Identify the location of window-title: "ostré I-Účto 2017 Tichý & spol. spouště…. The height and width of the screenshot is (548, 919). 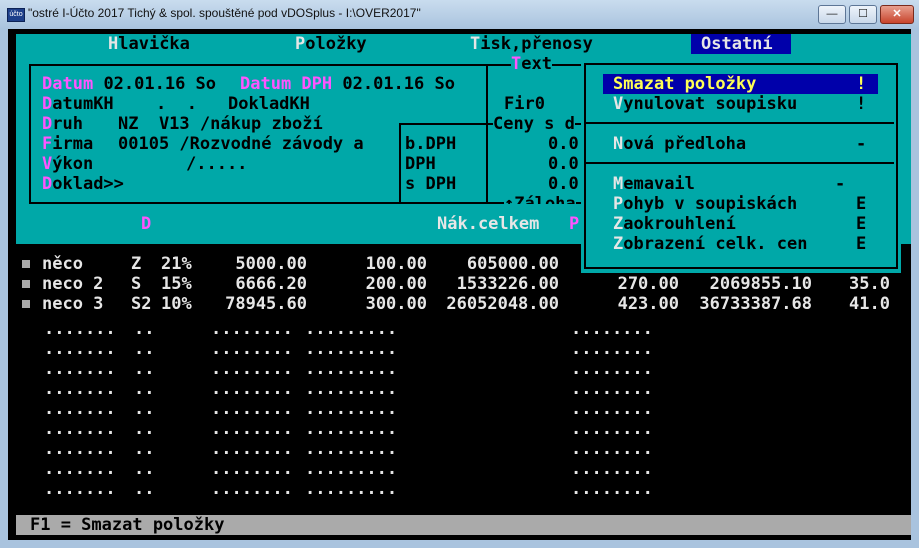
(224, 13).